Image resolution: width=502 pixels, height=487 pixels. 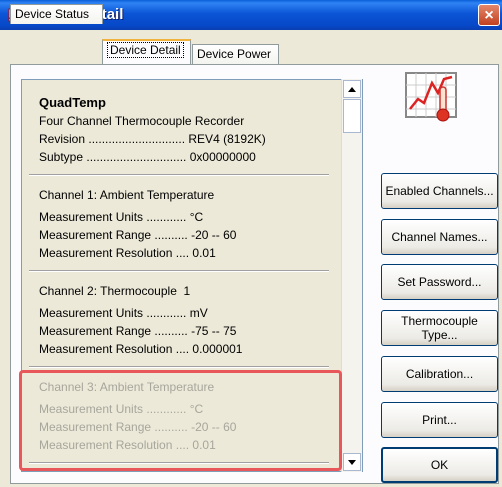 I want to click on tab-device-power: Device Power, so click(x=235, y=54).